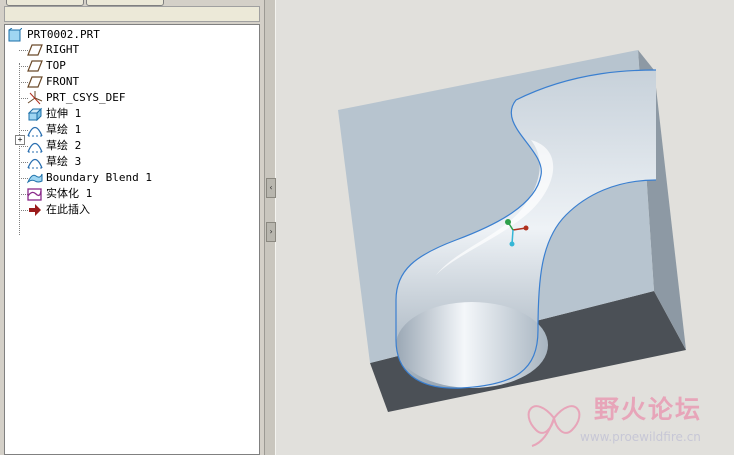  I want to click on tree-item-sketch-2: 草绘 2, so click(54, 146).